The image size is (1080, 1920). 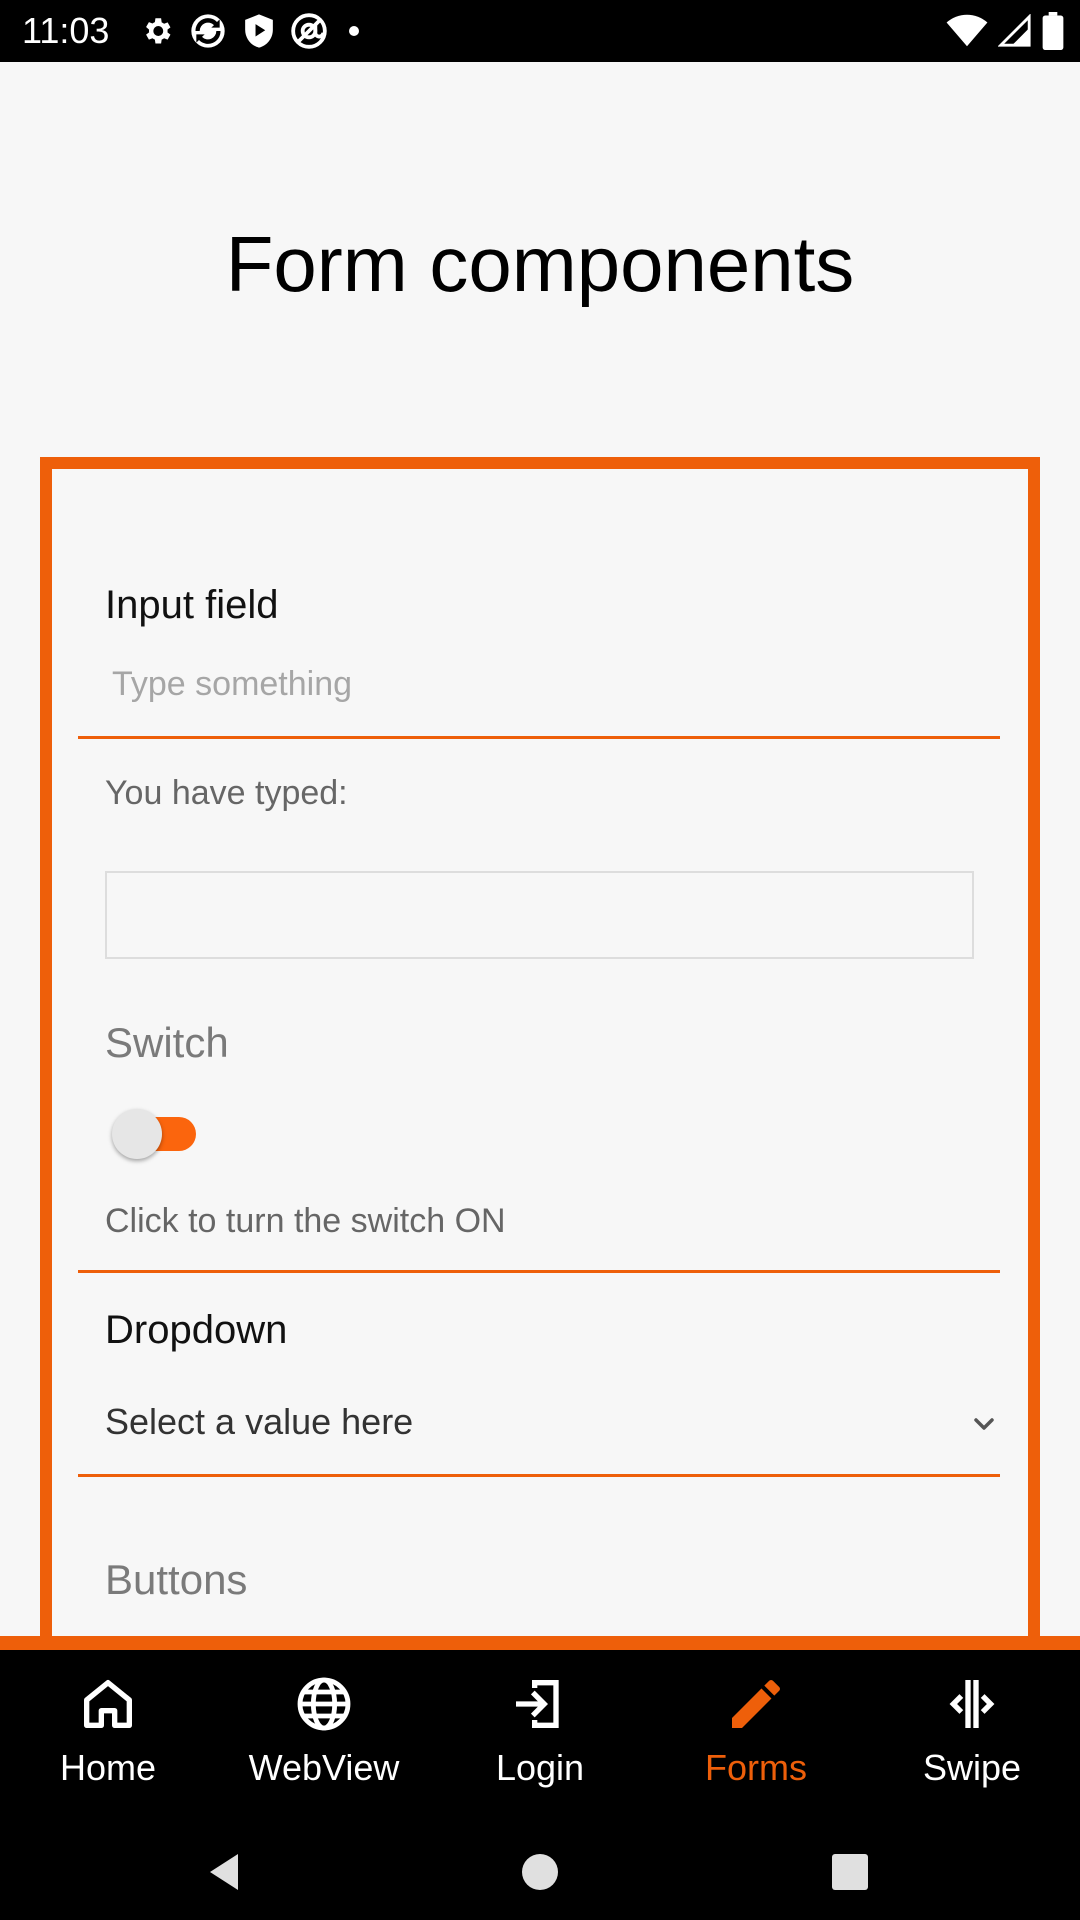 What do you see at coordinates (196, 1330) in the screenshot?
I see `dropdown-label: Dropdown` at bounding box center [196, 1330].